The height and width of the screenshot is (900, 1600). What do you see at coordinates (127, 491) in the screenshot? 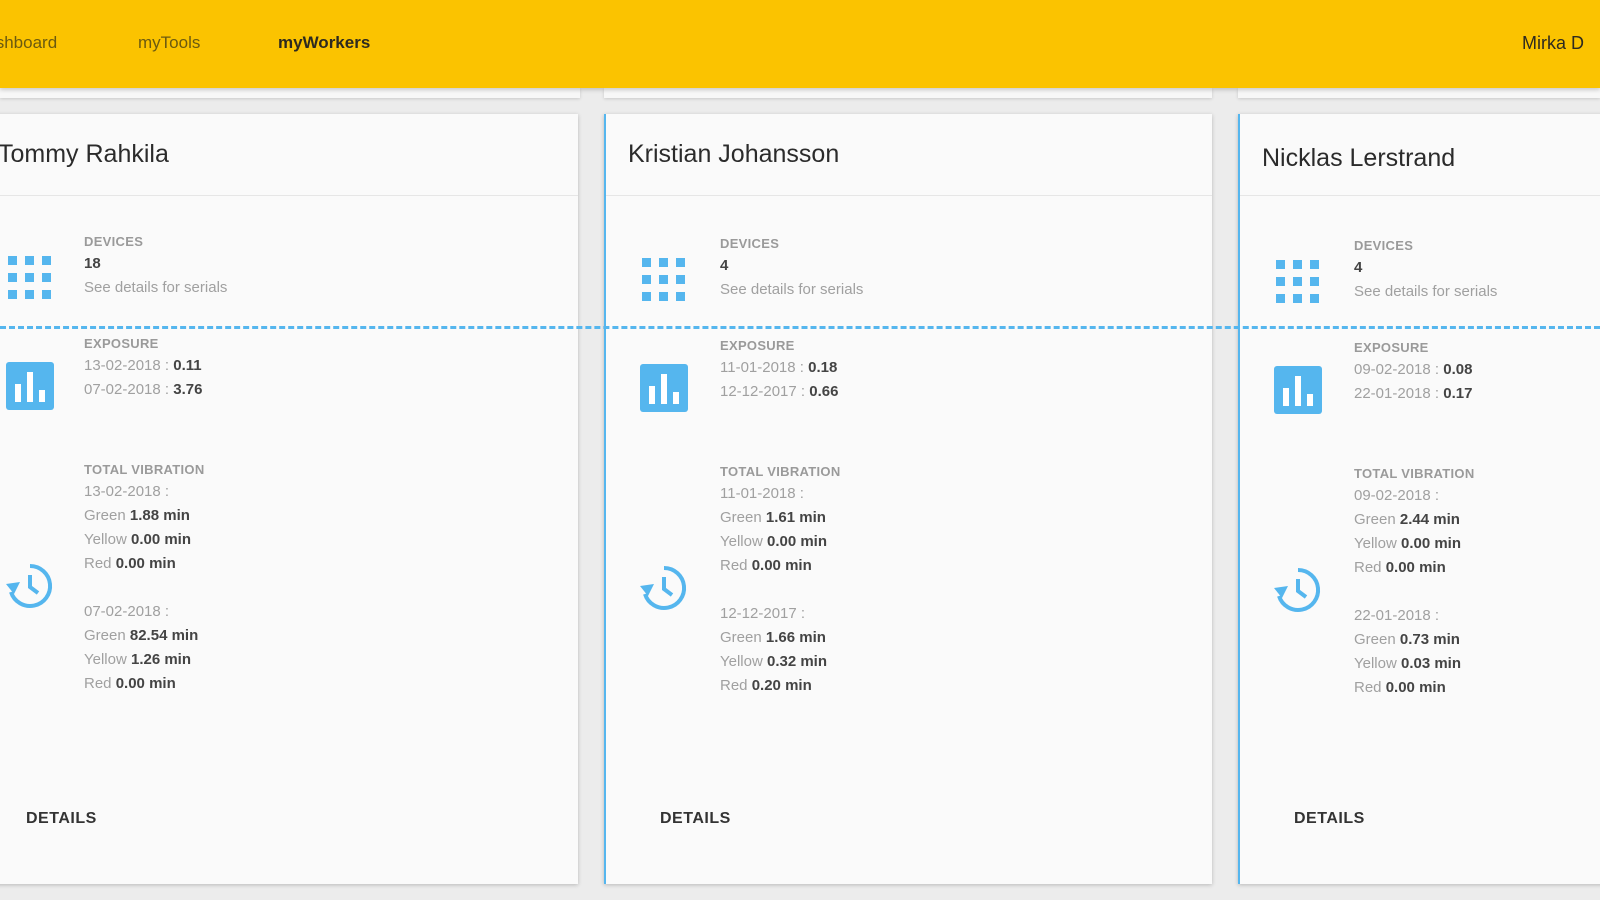
I see `vibration-date: 13-02-2018 :` at bounding box center [127, 491].